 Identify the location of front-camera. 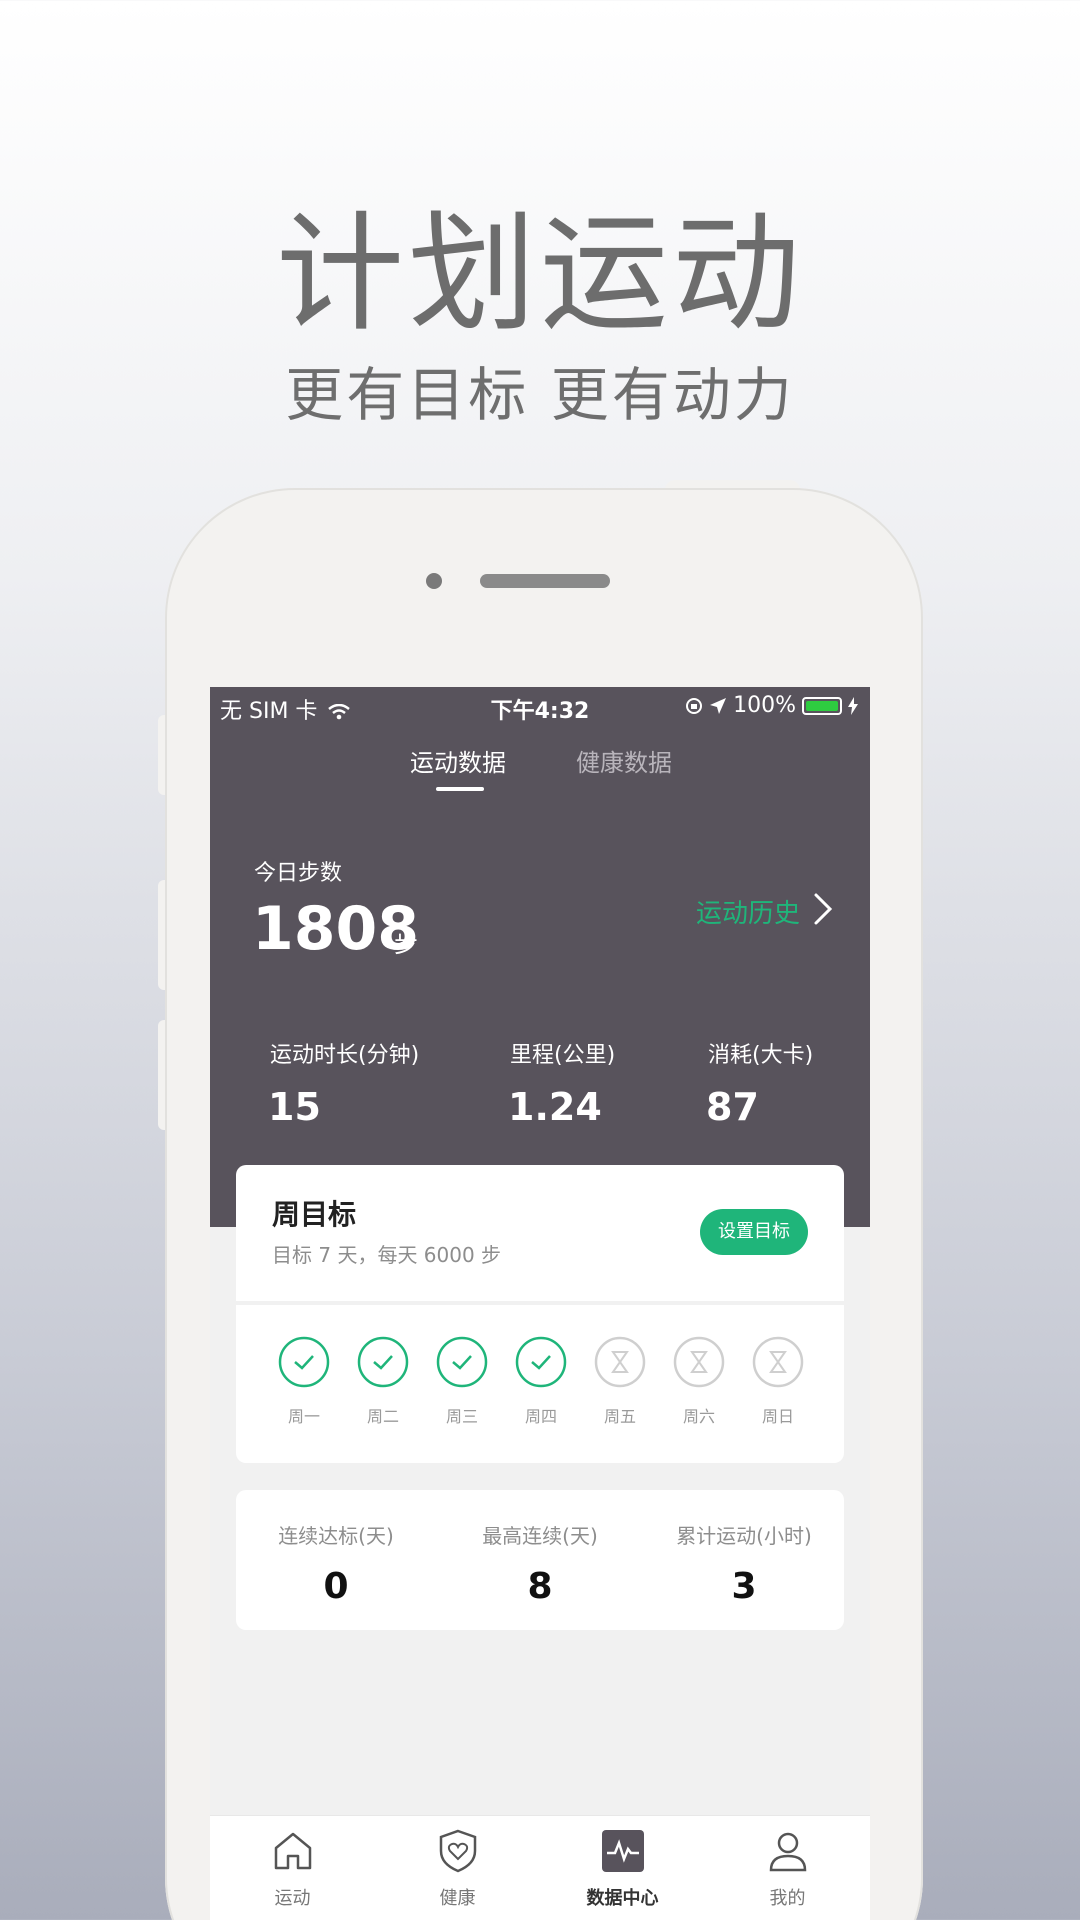
(434, 581).